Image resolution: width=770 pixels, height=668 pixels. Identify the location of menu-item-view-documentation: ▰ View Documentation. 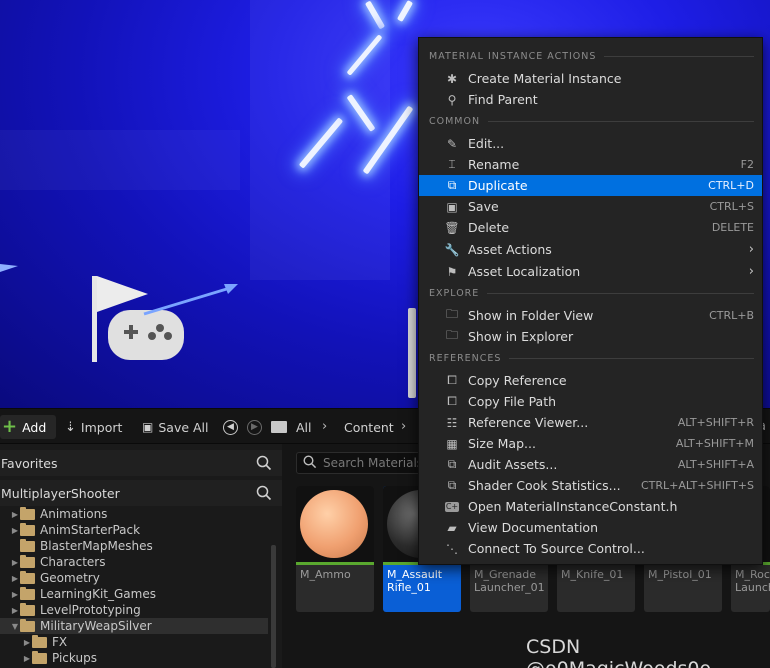
(590, 527).